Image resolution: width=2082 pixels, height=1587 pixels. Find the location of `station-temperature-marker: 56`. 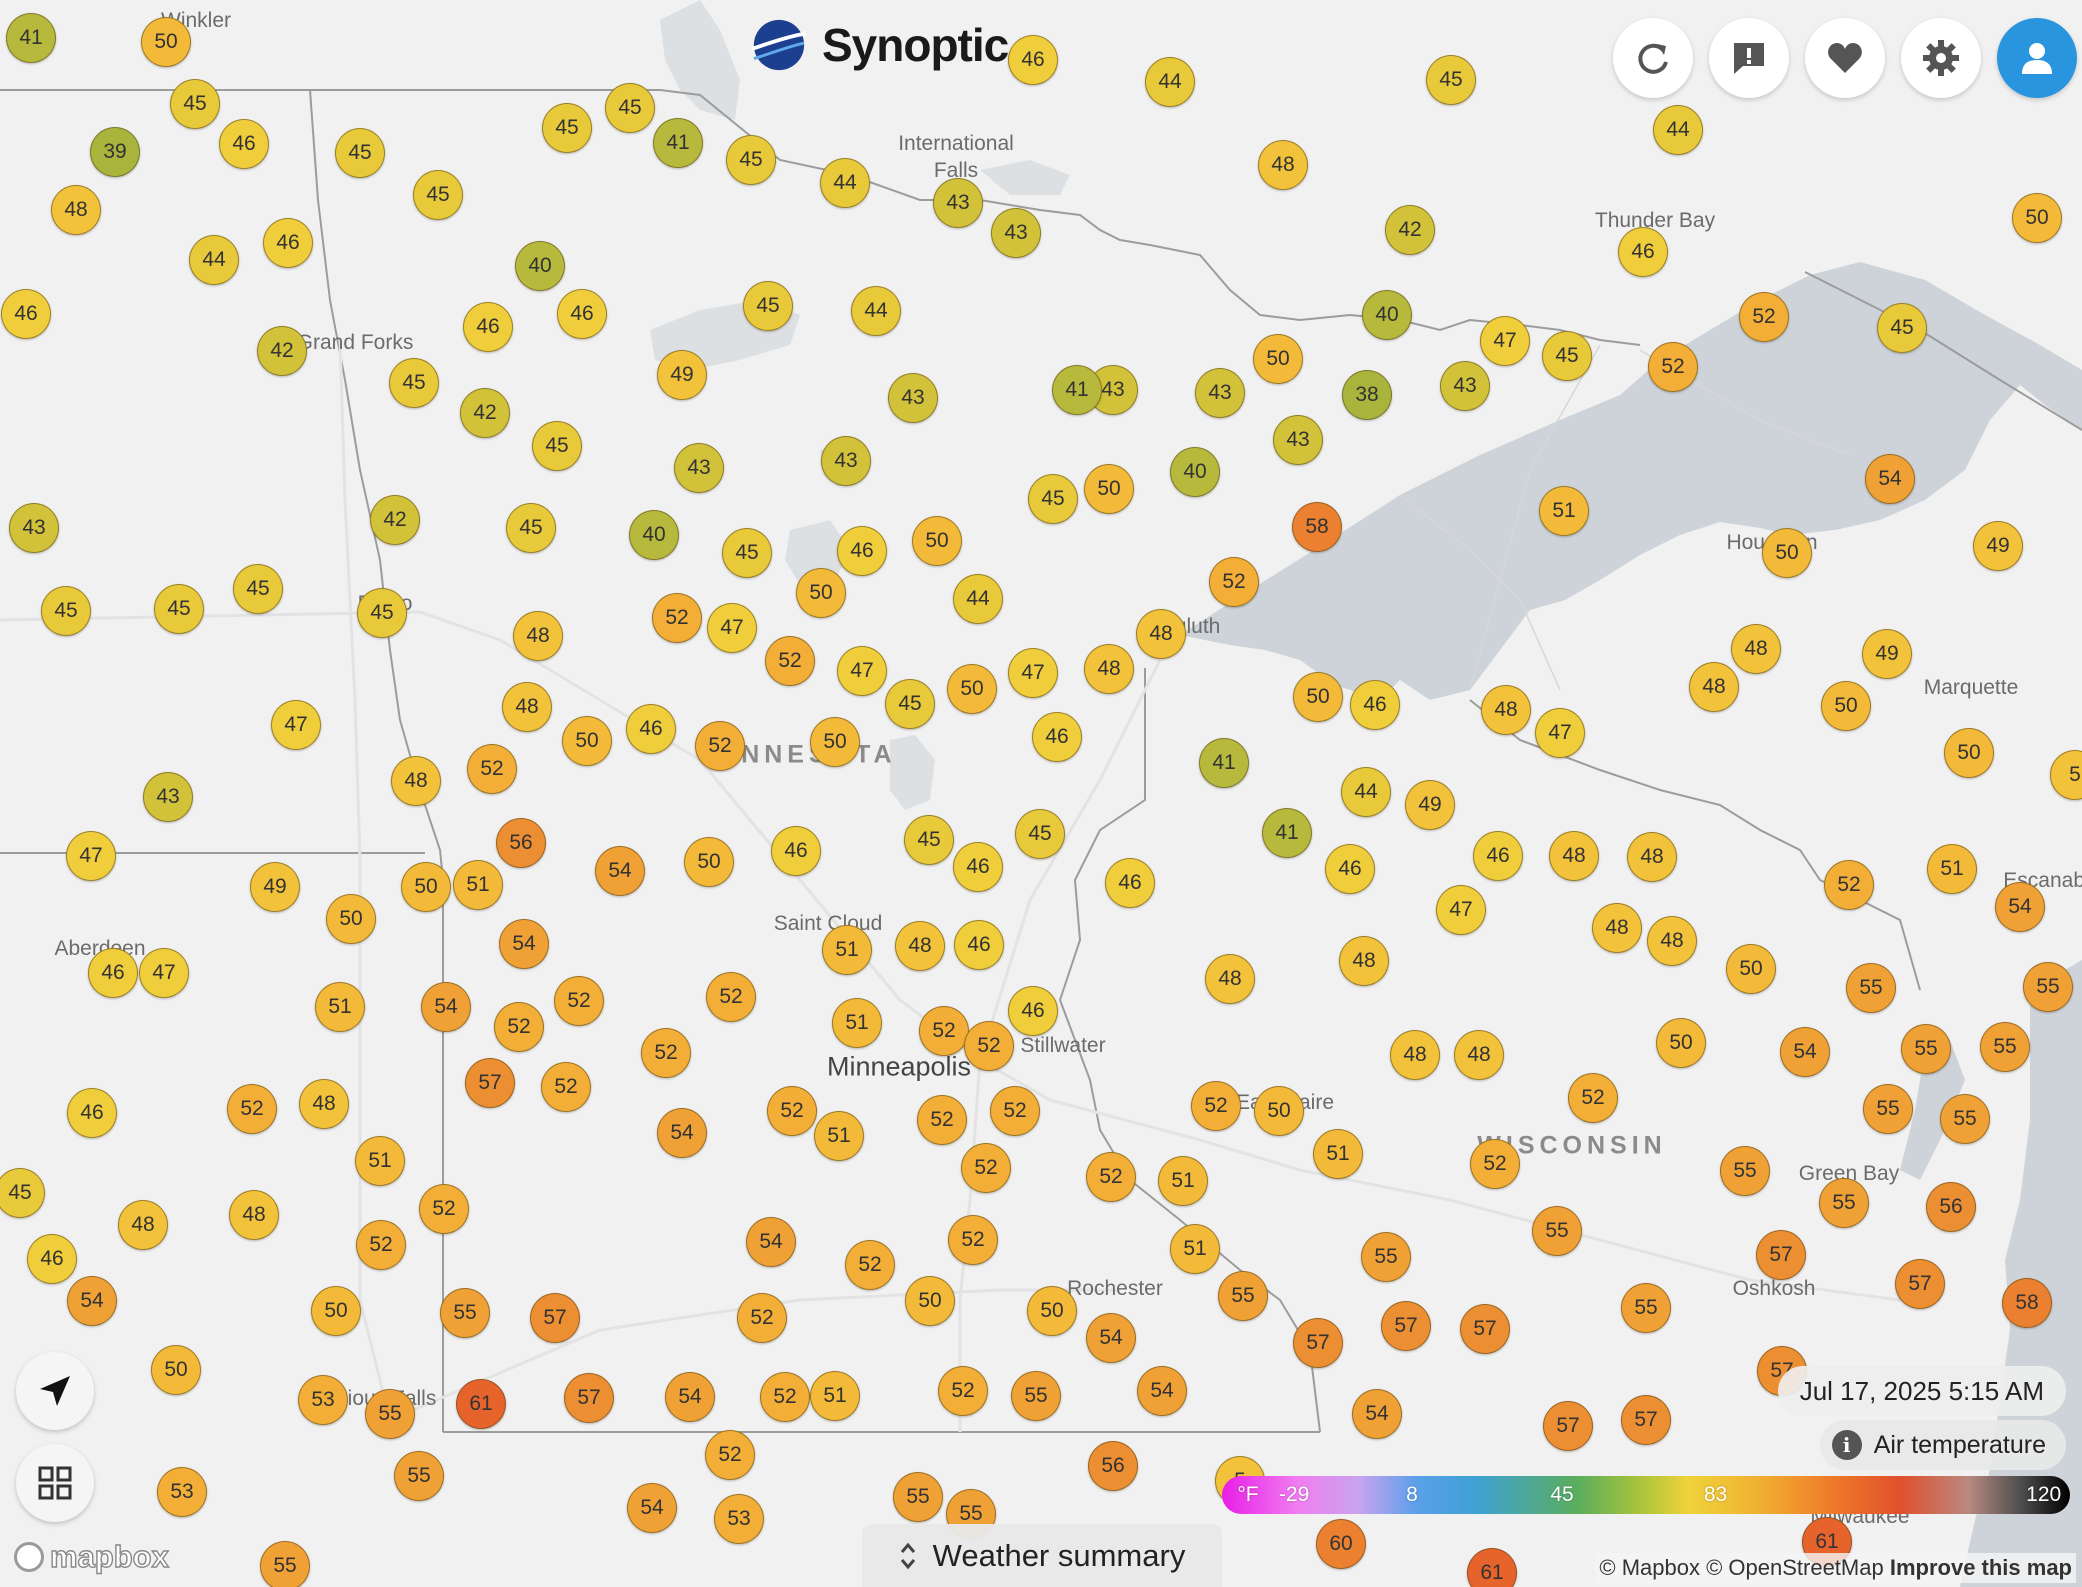

station-temperature-marker: 56 is located at coordinates (1113, 1466).